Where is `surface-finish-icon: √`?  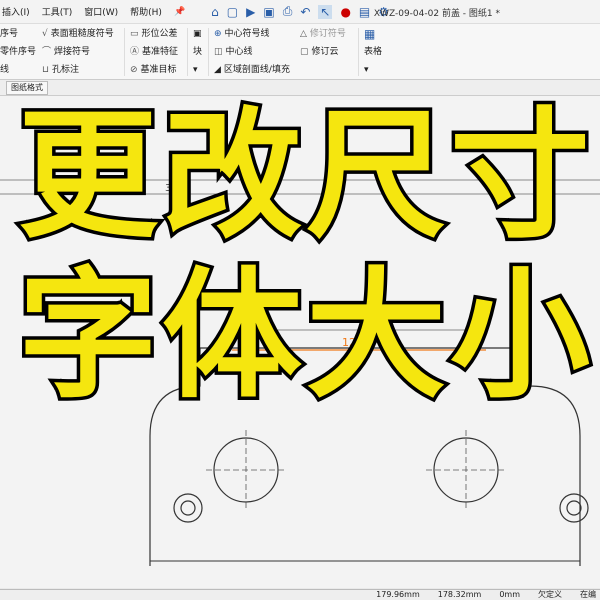
surface-finish-icon: √ is located at coordinates (45, 34).